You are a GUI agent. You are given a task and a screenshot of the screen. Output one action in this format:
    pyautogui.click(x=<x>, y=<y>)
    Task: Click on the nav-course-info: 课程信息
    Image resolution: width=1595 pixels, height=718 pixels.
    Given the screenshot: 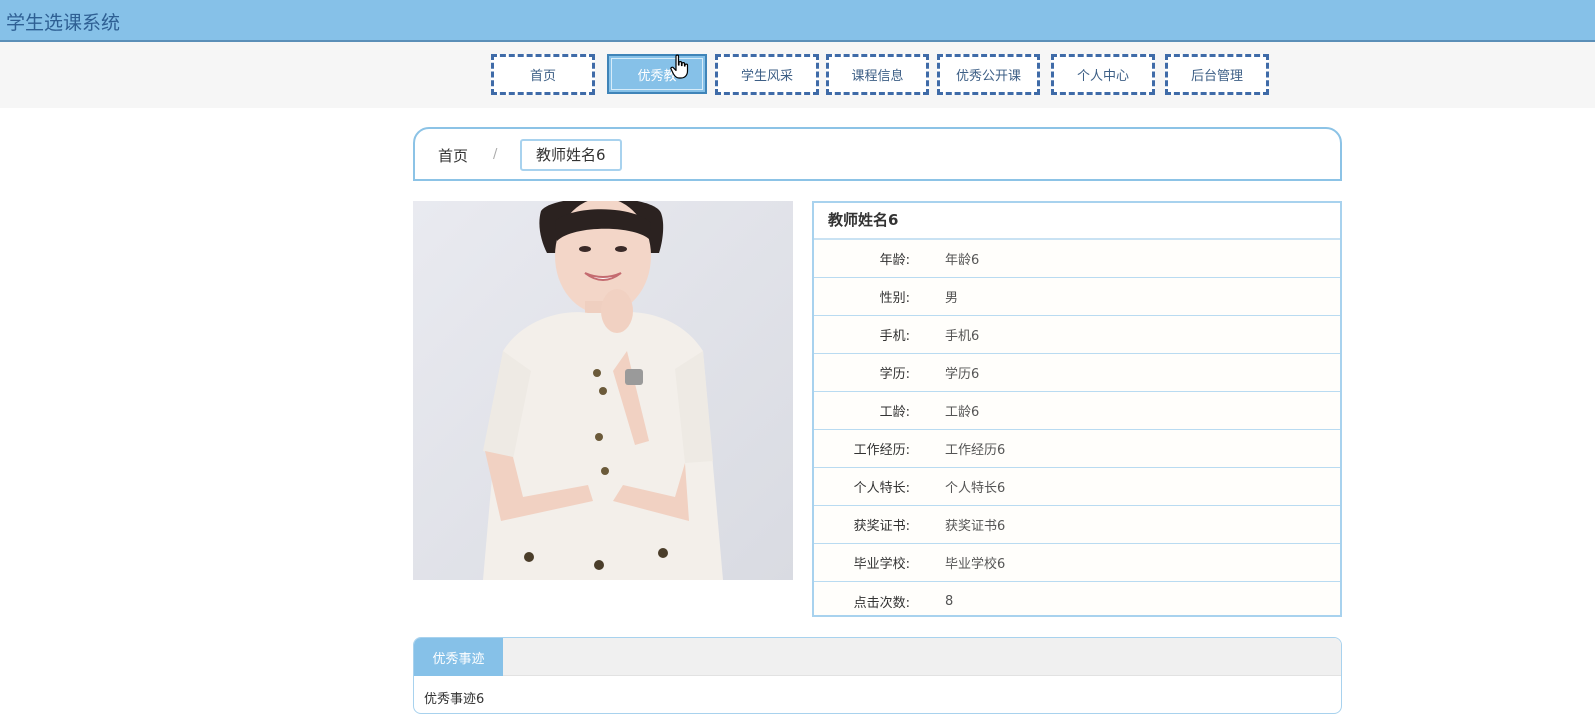 What is the action you would take?
    pyautogui.click(x=877, y=74)
    